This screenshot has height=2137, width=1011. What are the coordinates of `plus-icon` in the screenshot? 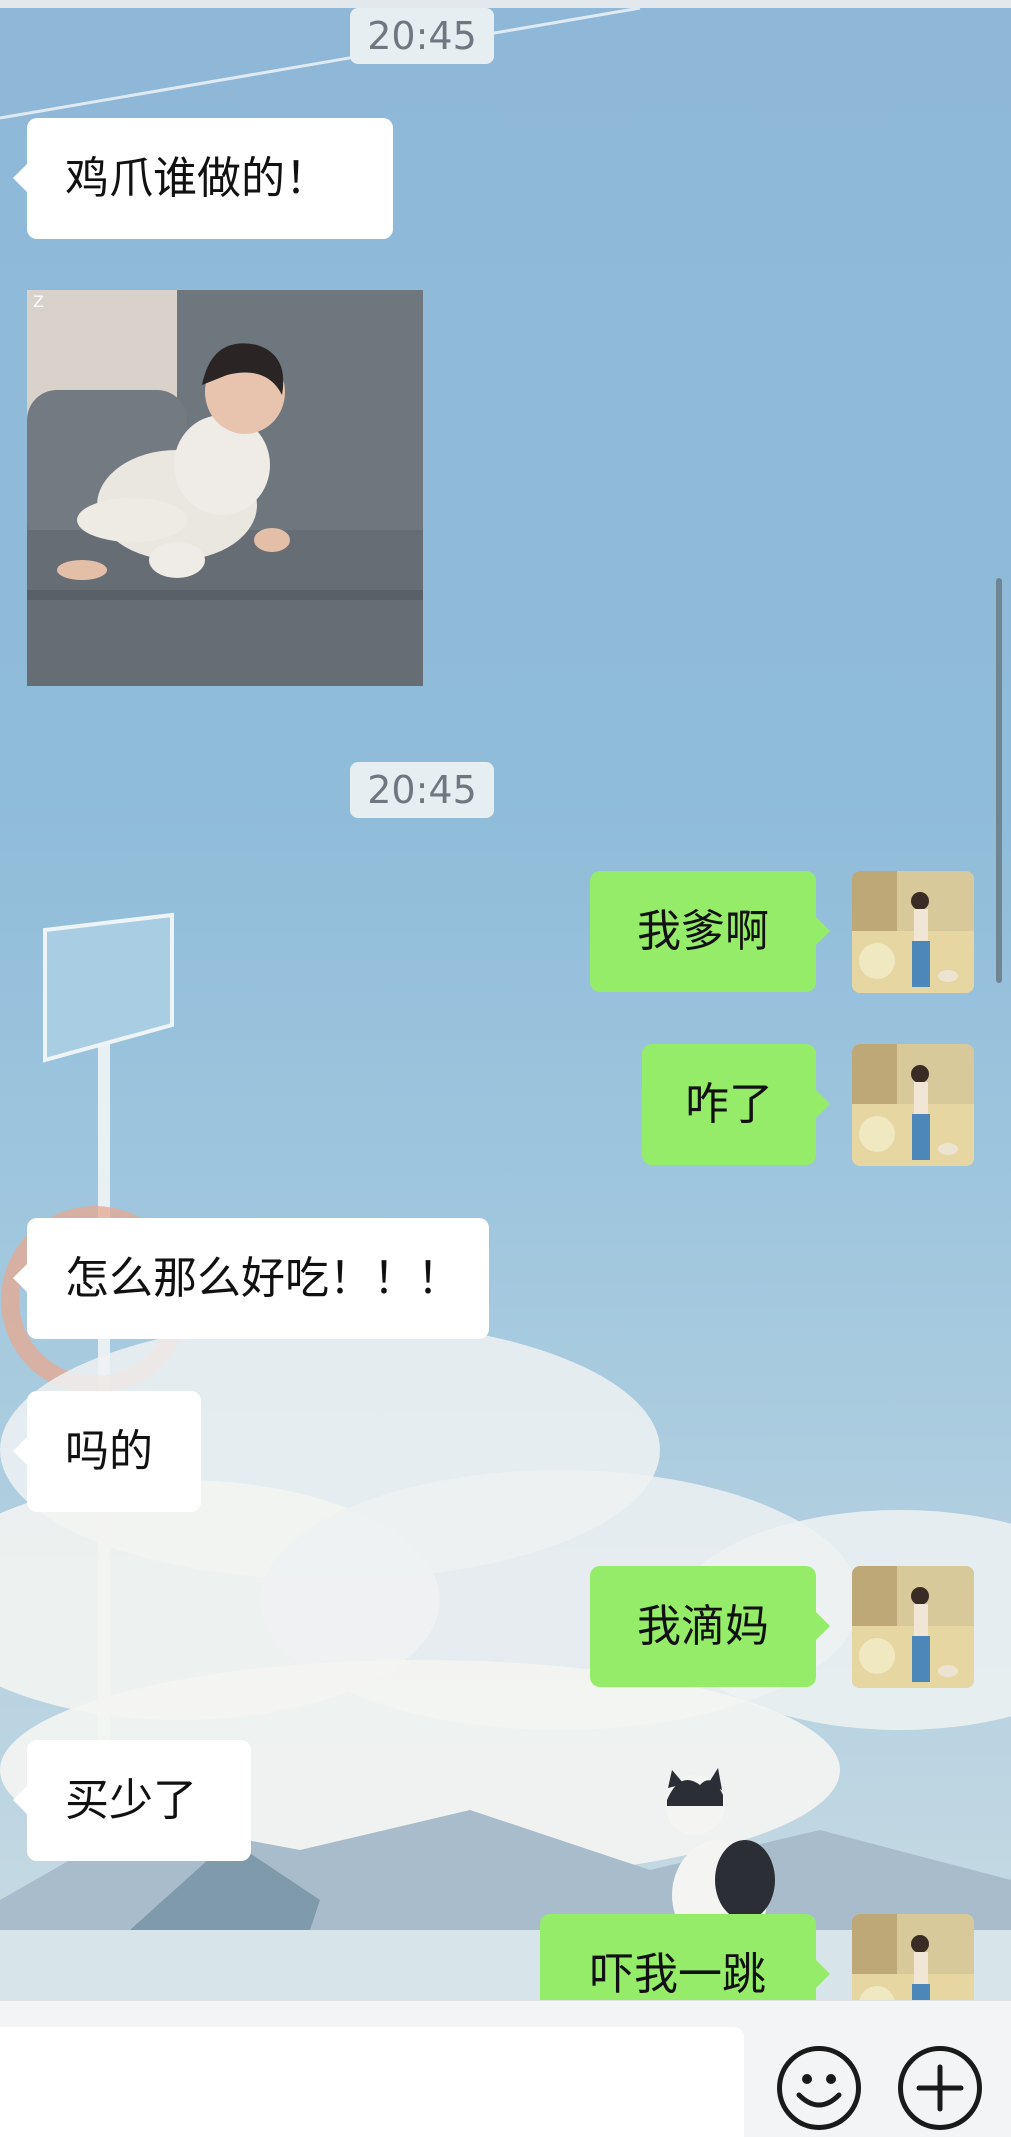 It's located at (940, 2088).